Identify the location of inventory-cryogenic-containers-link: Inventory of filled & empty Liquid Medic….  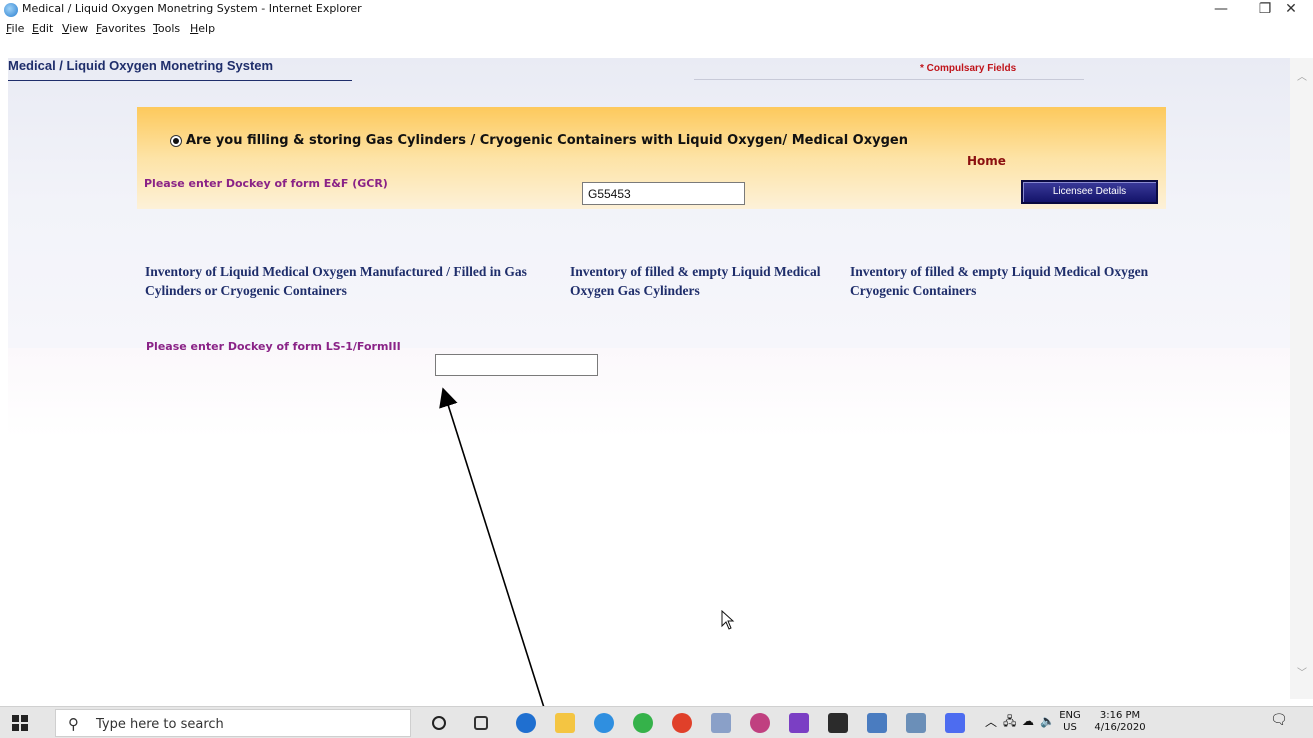
(1010, 281).